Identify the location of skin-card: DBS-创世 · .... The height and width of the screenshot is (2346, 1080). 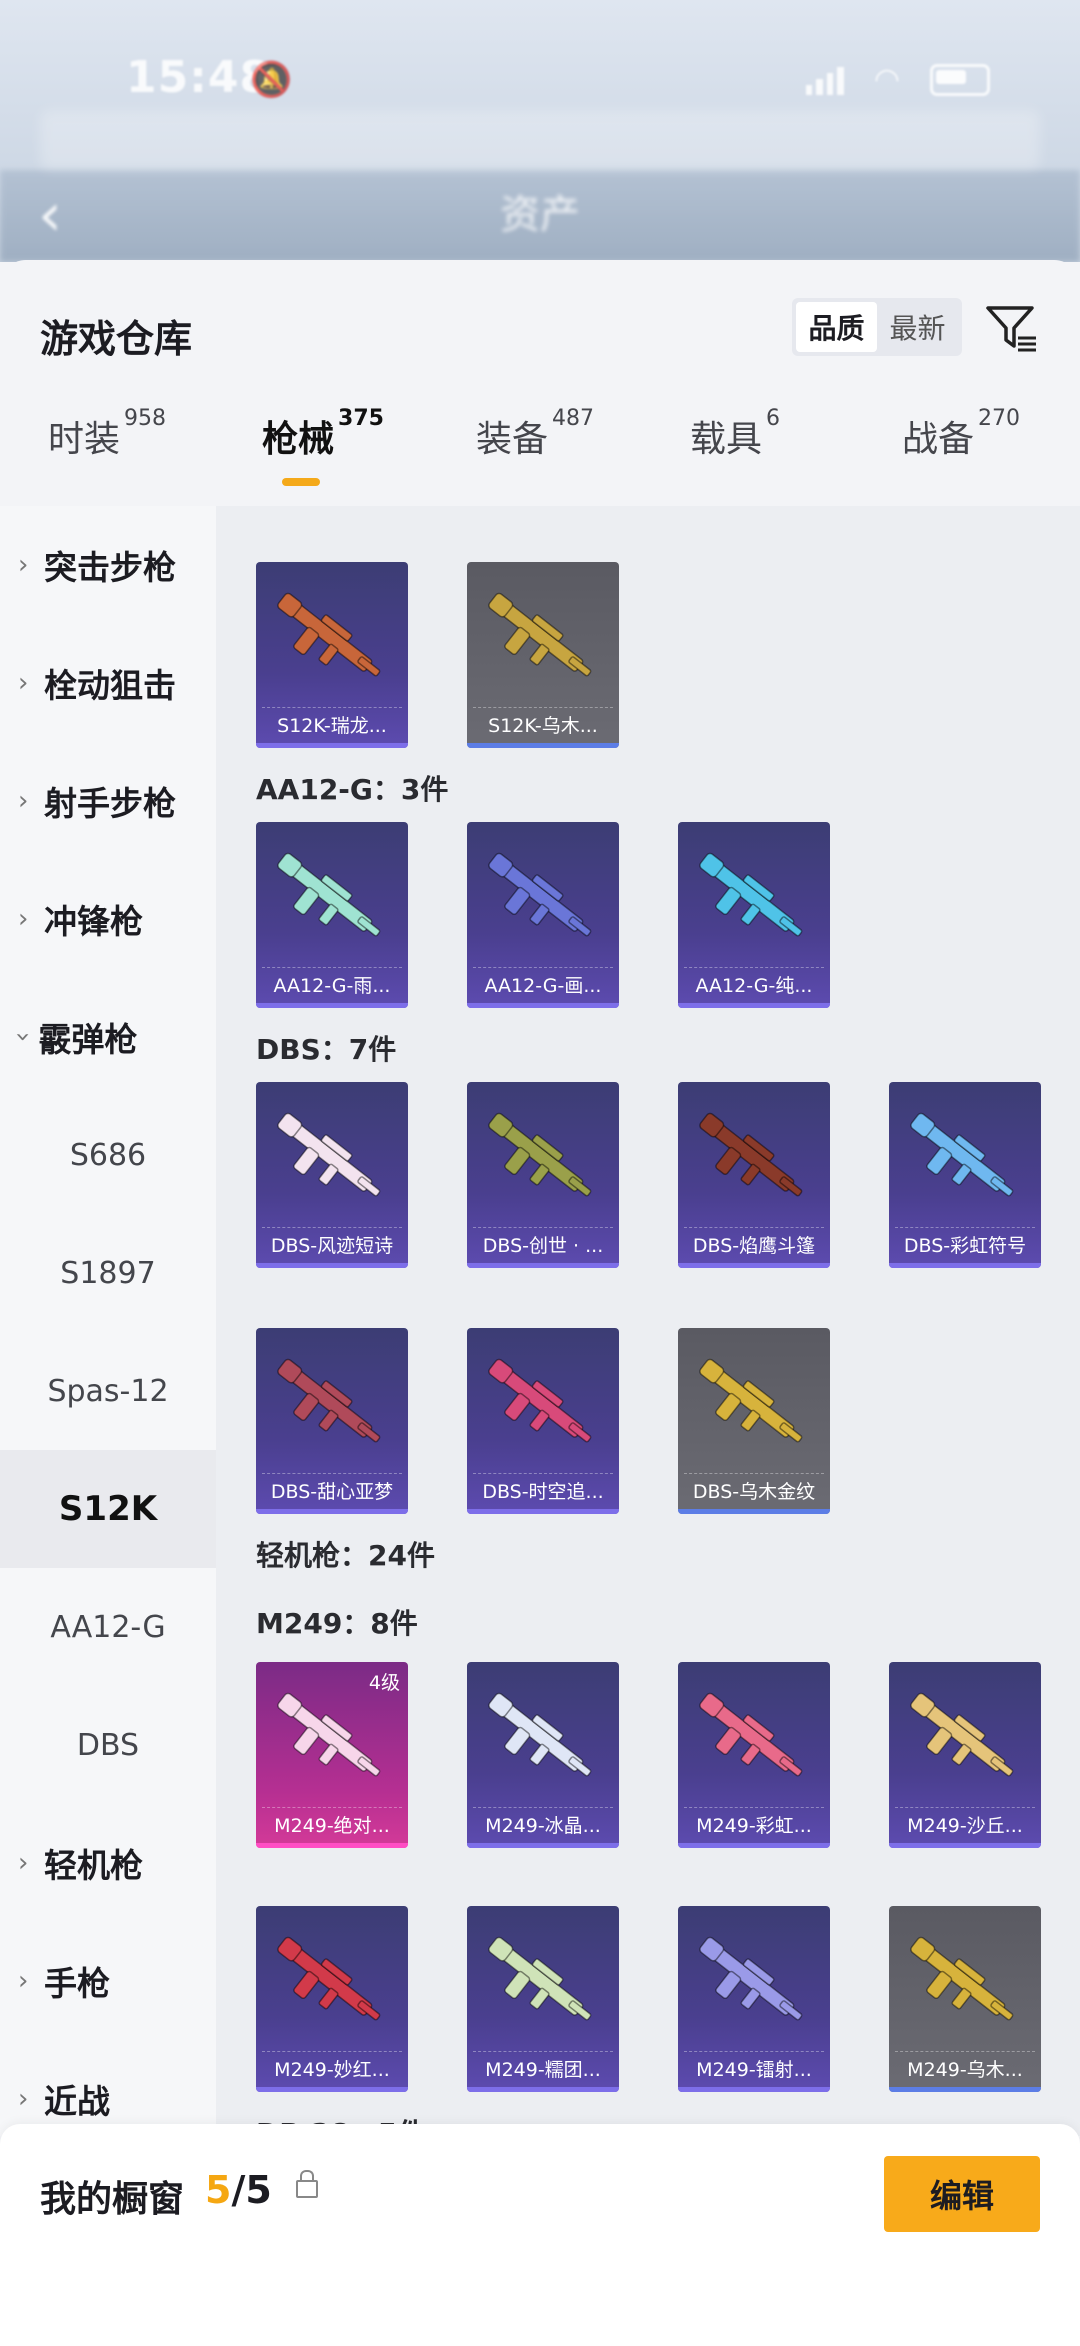
(543, 1175).